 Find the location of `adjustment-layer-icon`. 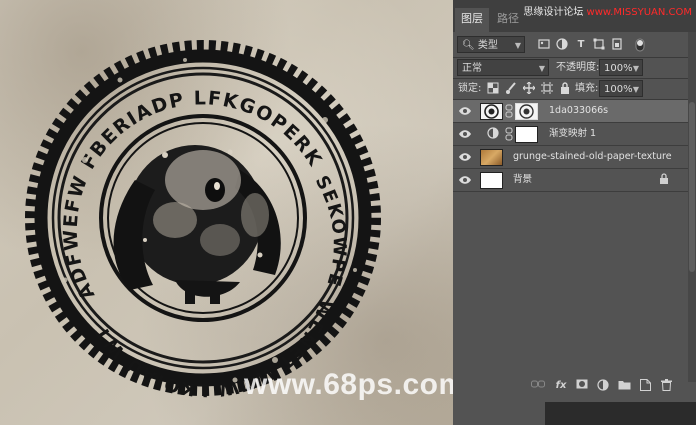

adjustment-layer-icon is located at coordinates (493, 134).